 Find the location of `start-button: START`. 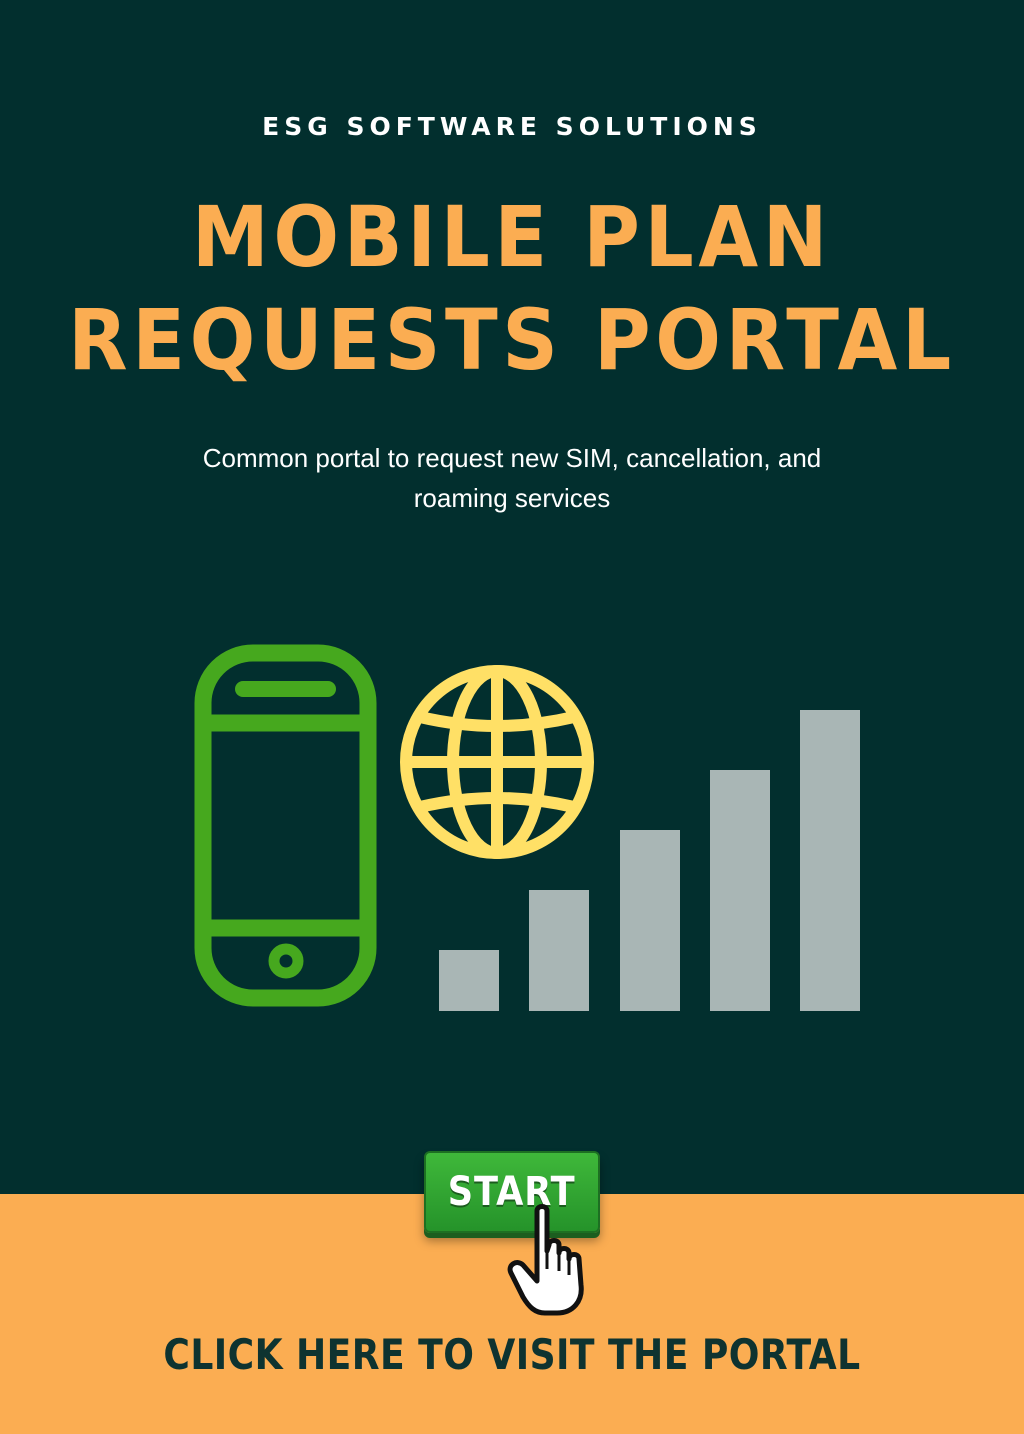

start-button: START is located at coordinates (512, 1192).